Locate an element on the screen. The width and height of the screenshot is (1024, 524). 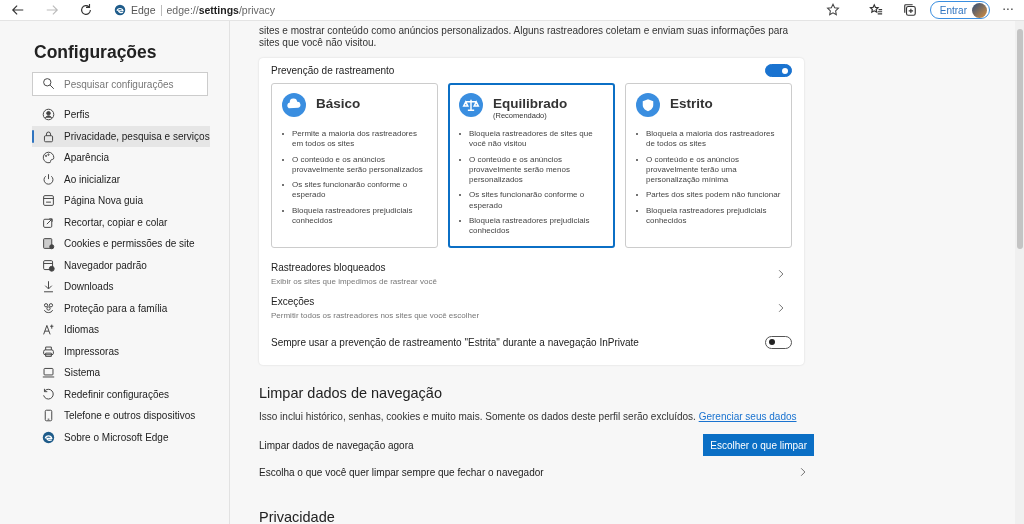
sidebar-item: Perfis is located at coordinates (121, 115).